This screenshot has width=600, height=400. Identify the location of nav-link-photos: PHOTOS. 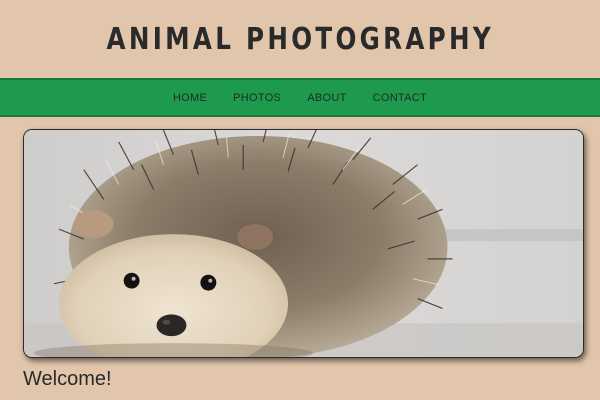
(257, 98).